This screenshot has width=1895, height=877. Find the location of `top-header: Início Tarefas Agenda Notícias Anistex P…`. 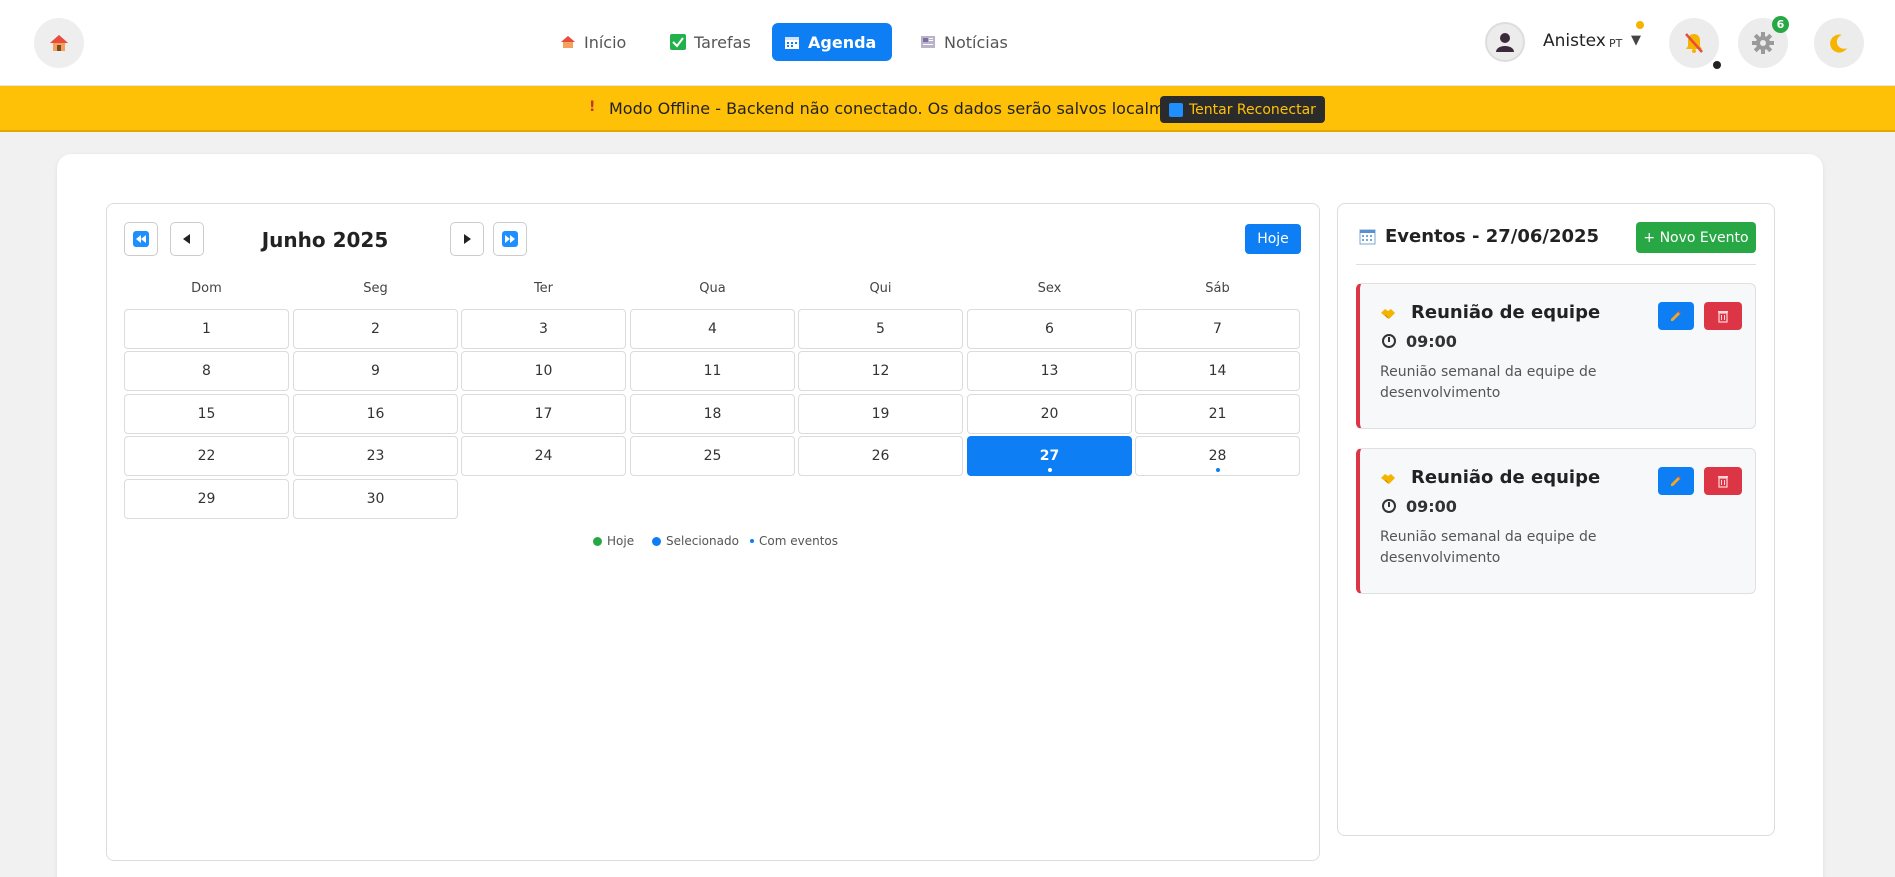

top-header: Início Tarefas Agenda Notícias Anistex P… is located at coordinates (947, 43).